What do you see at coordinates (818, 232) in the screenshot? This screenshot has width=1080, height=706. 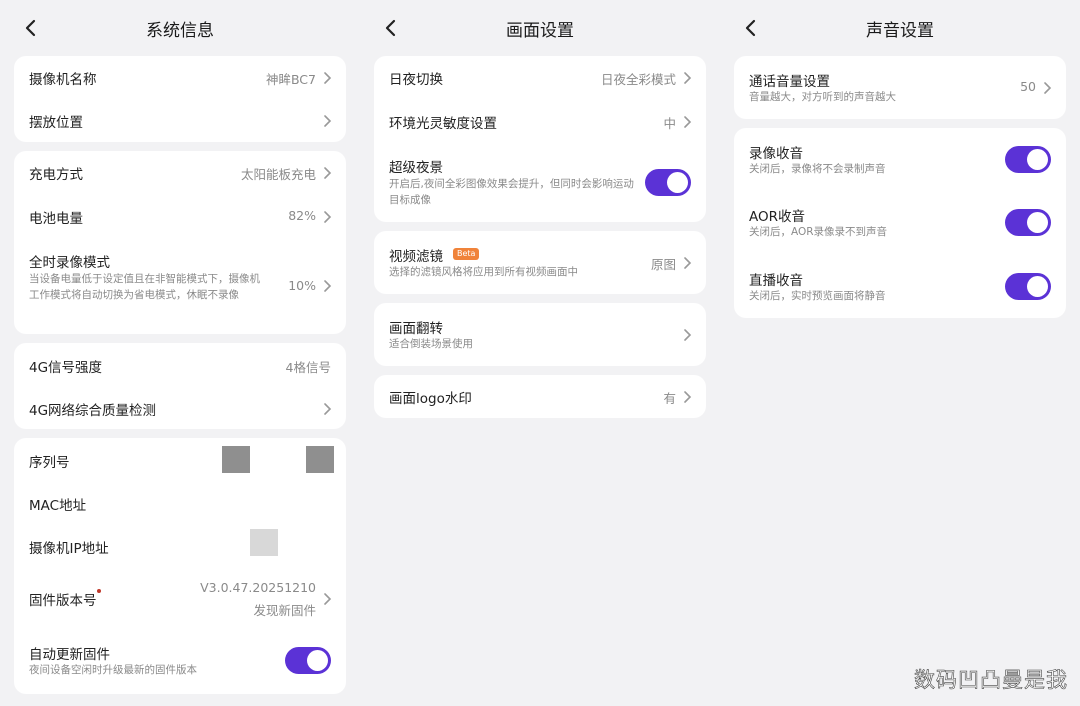 I see `aor-desc: 关闭后，AOR录像录不到声音` at bounding box center [818, 232].